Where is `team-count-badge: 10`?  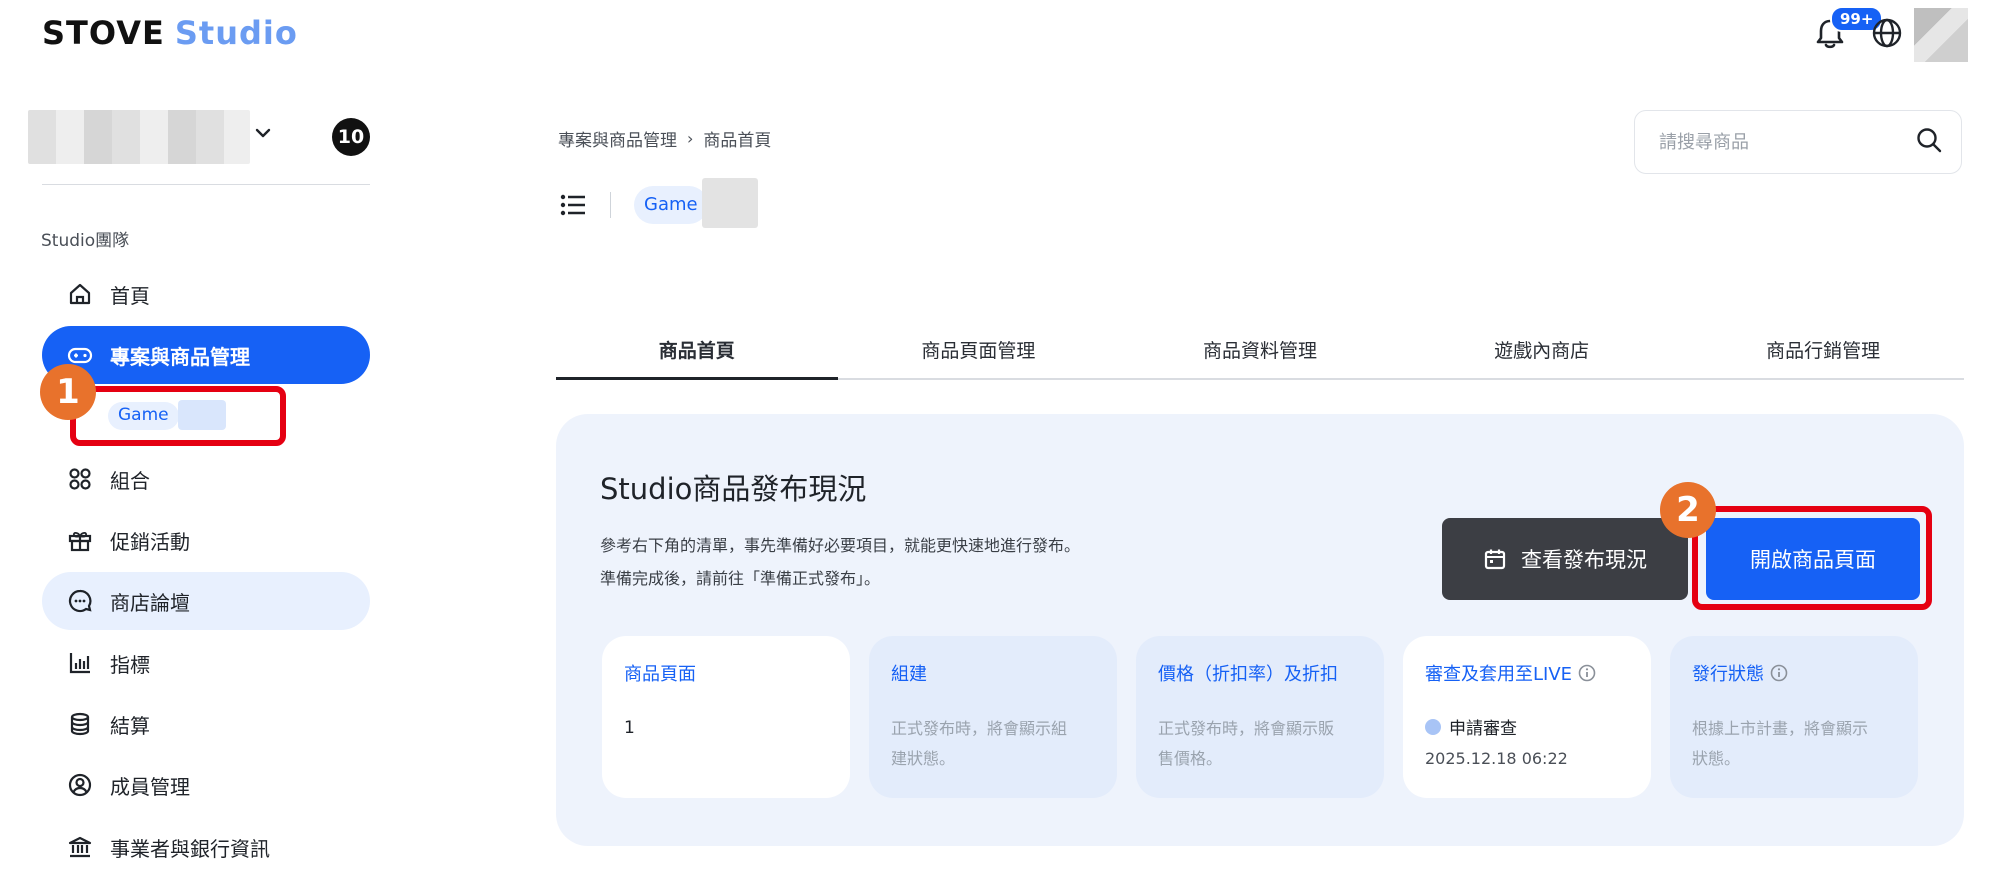 team-count-badge: 10 is located at coordinates (351, 137).